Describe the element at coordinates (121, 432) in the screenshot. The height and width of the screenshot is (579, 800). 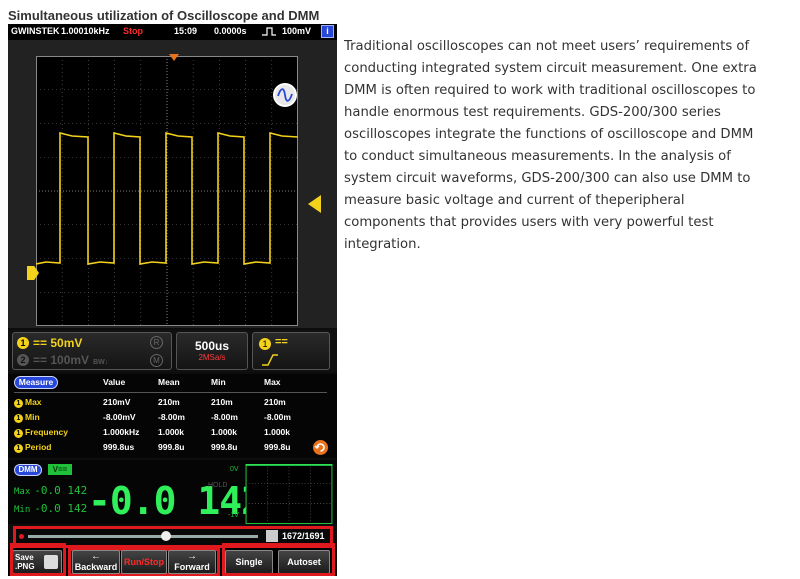
I see `cell-value: 1.000kHz` at that location.